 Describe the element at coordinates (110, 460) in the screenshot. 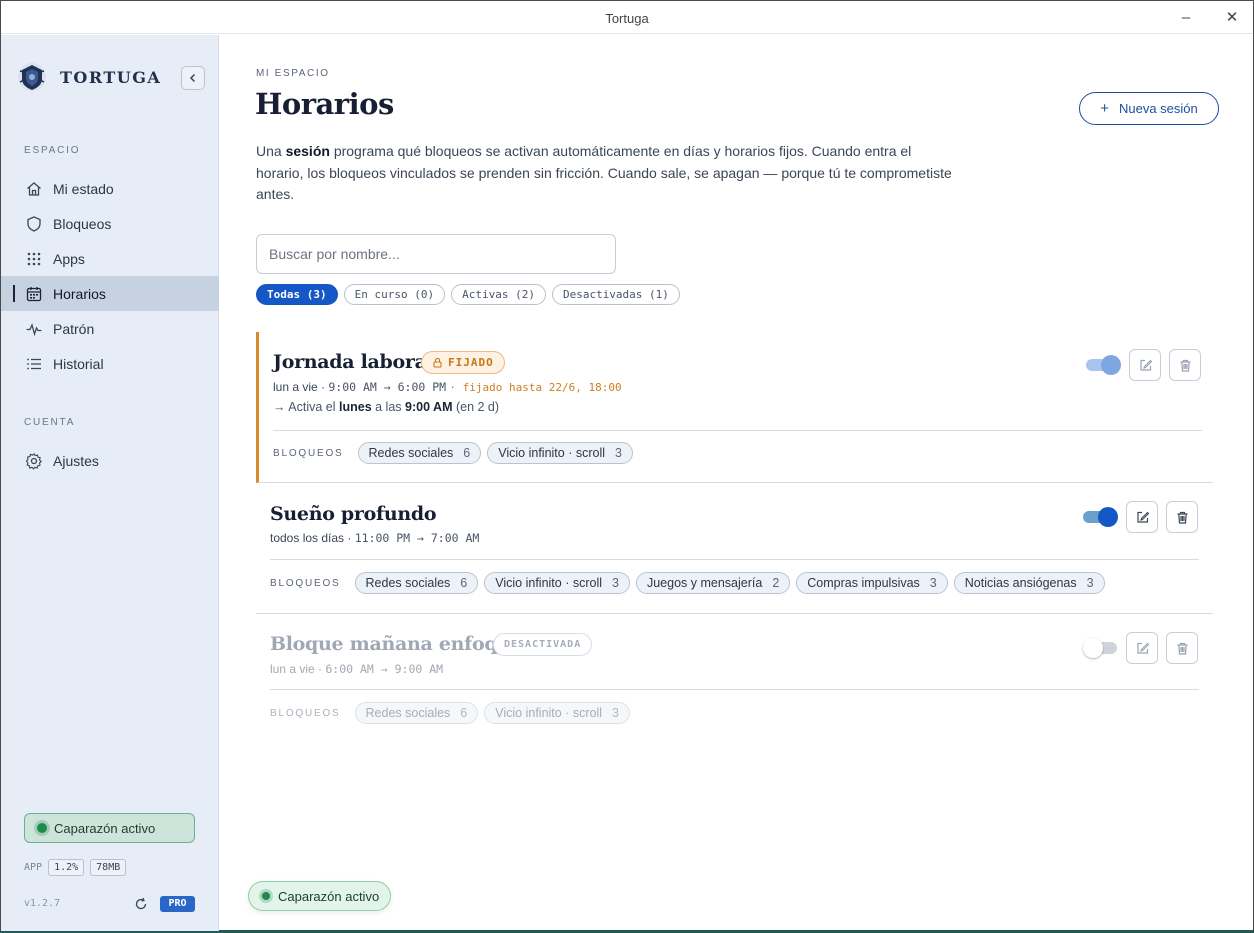

I see `sidebar-item-ajustes: Ajustes` at that location.